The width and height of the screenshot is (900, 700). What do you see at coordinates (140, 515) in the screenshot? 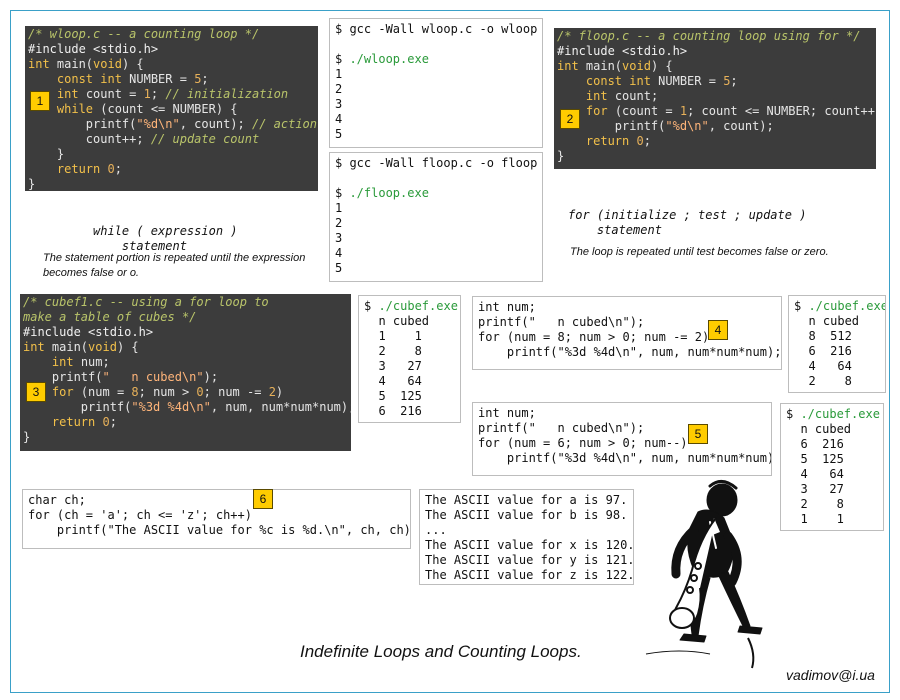
I see `code-token: for (ch = 'a'; ch <= 'z'; ch++)` at bounding box center [140, 515].